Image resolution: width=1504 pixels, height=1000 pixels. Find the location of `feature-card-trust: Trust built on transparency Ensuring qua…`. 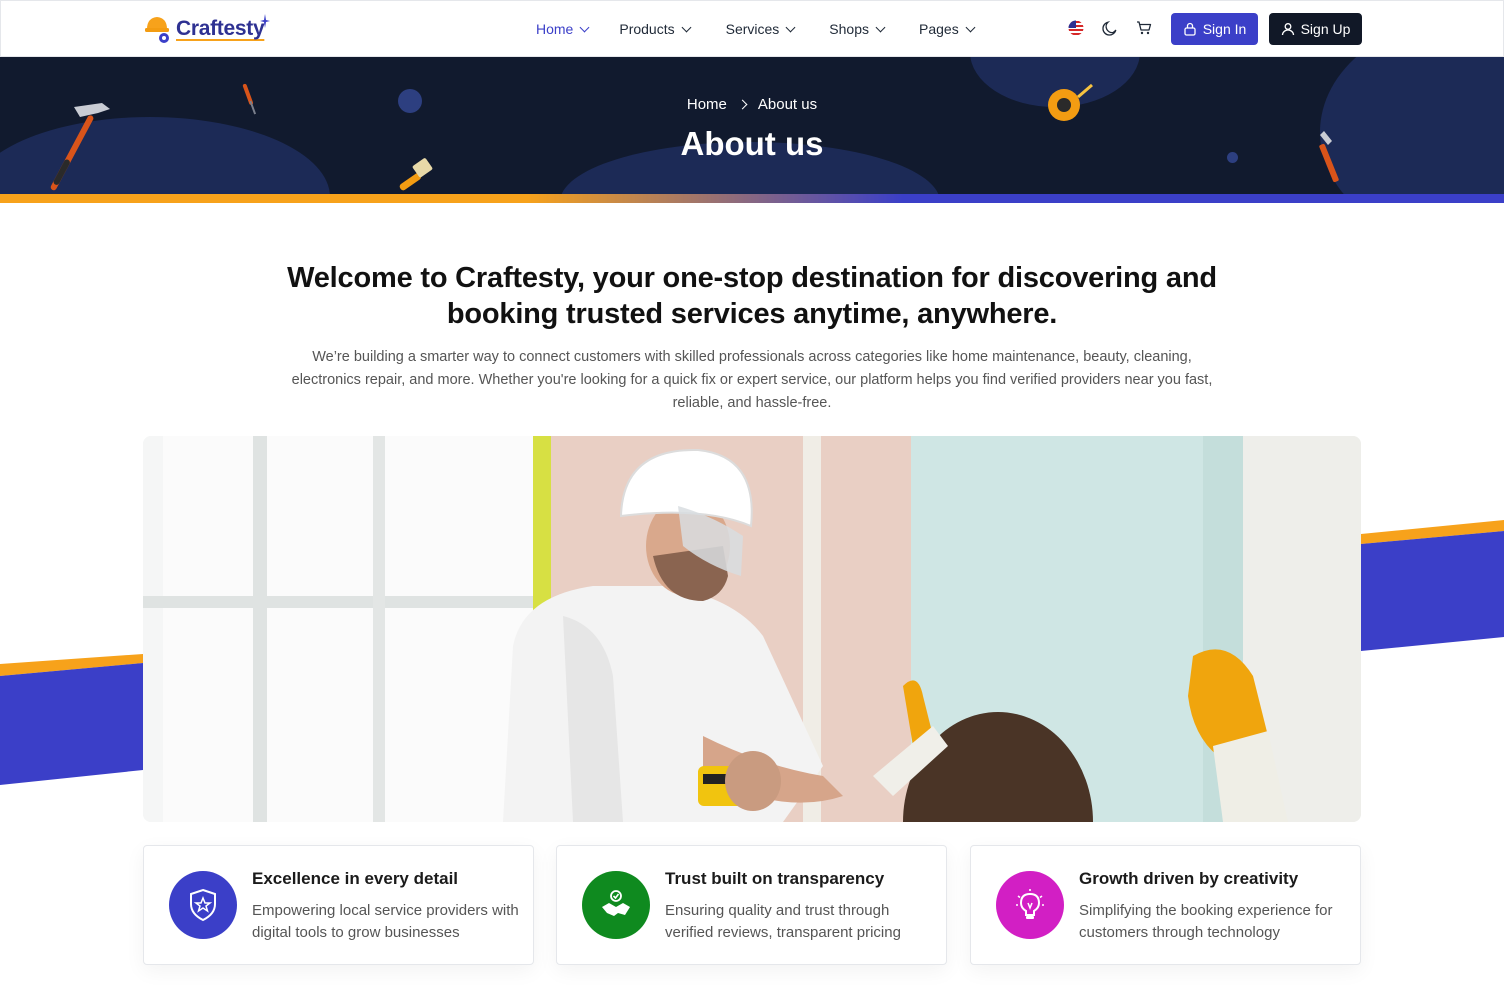

feature-card-trust: Trust built on transparency Ensuring qua… is located at coordinates (751, 905).